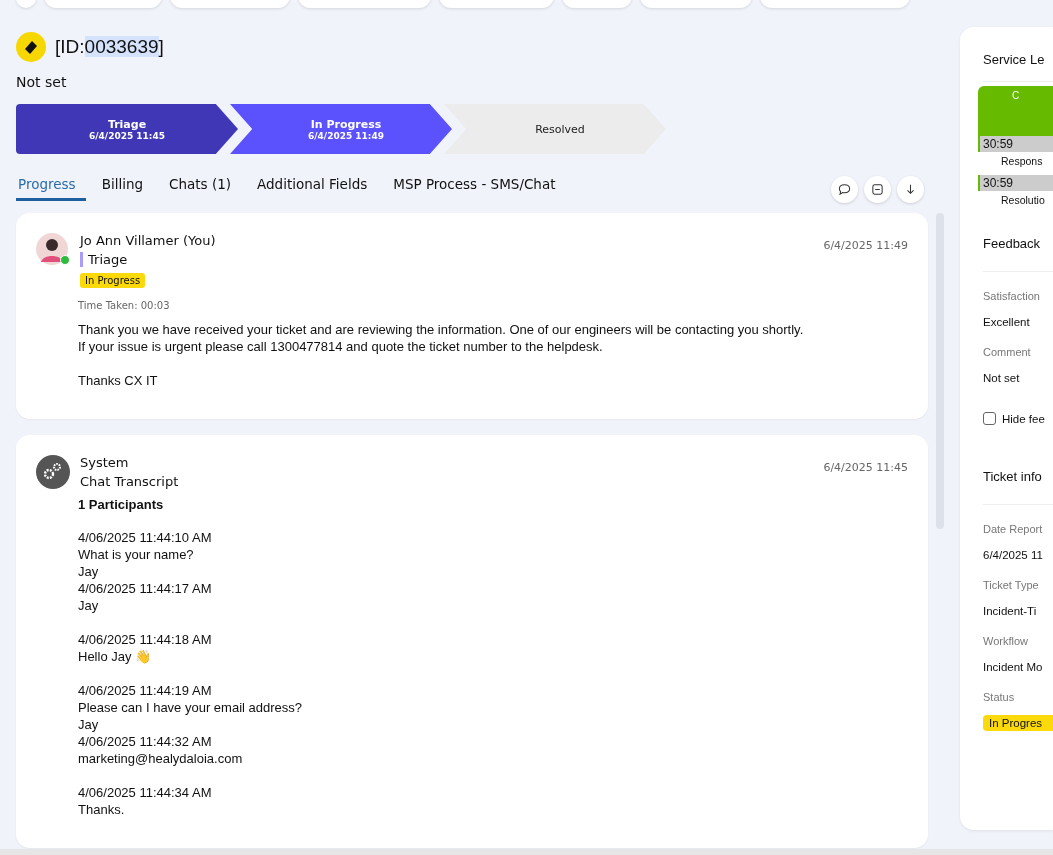 The image size is (1053, 855). Describe the element at coordinates (865, 246) in the screenshot. I see `timestamp: 6/4/2025 11:49` at that location.